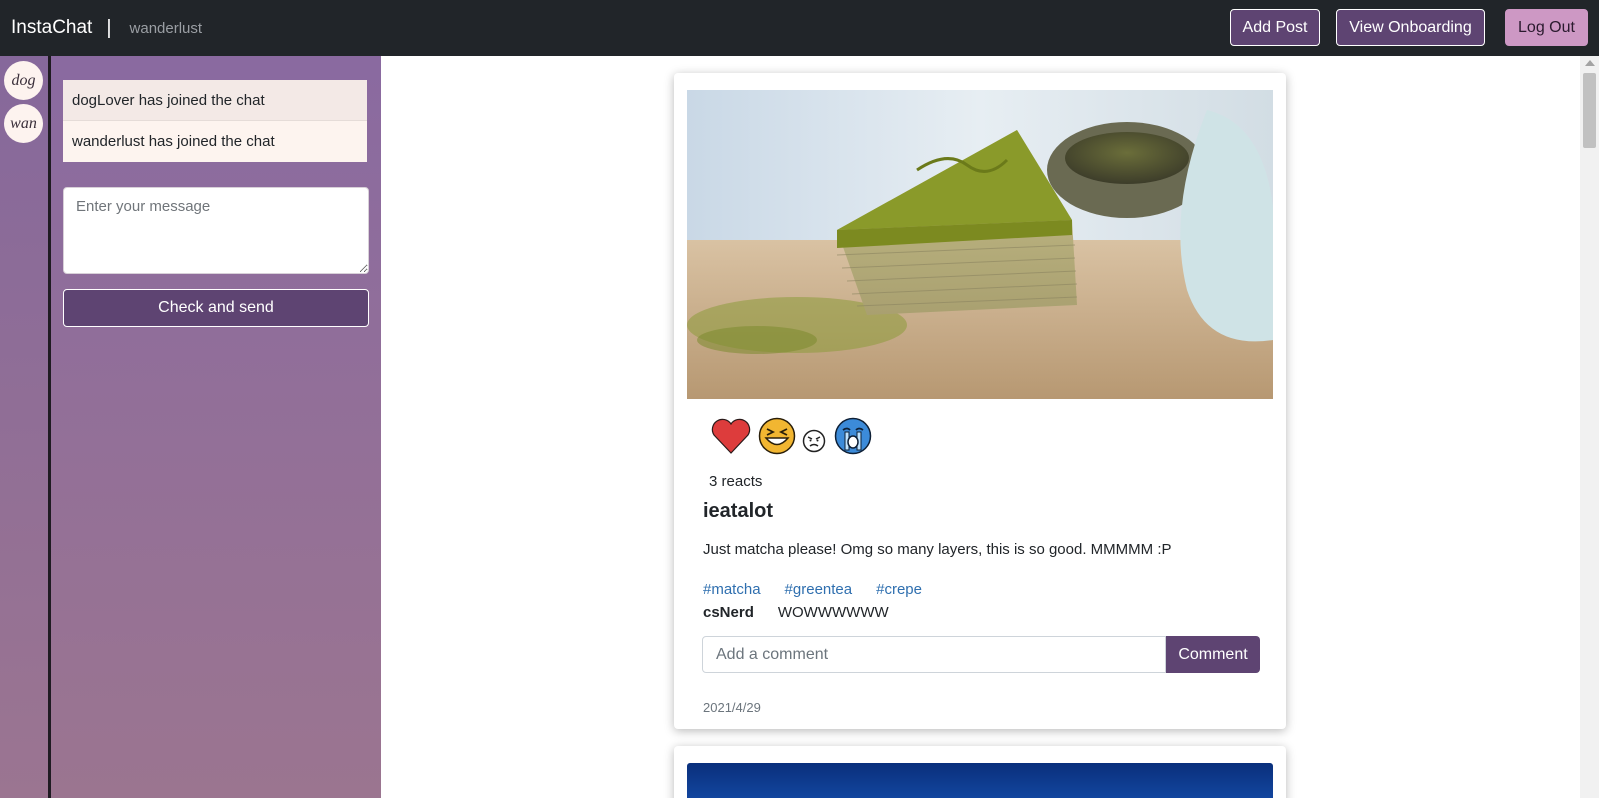 This screenshot has height=798, width=1599. What do you see at coordinates (1213, 654) in the screenshot?
I see `comment-button: Comment` at bounding box center [1213, 654].